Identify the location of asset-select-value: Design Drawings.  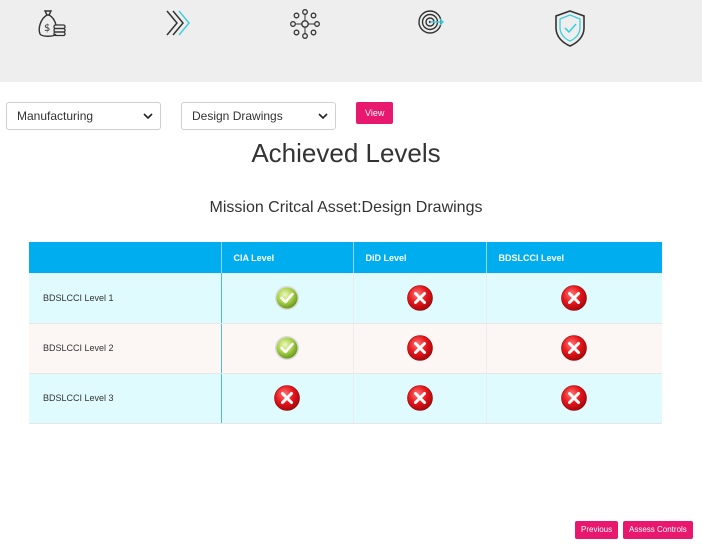
(237, 116).